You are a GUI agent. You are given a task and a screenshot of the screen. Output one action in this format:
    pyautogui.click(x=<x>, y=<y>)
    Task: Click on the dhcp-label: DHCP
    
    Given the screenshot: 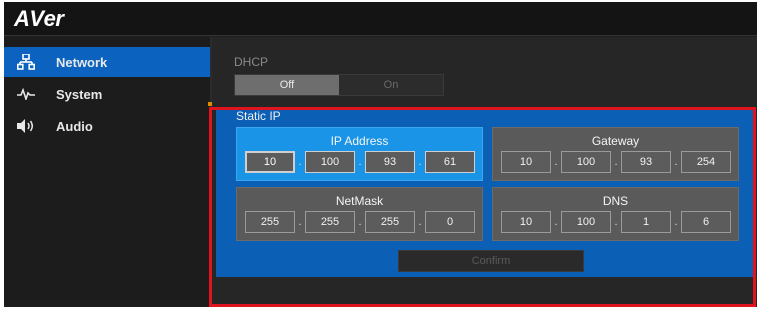 What is the action you would take?
    pyautogui.click(x=251, y=62)
    